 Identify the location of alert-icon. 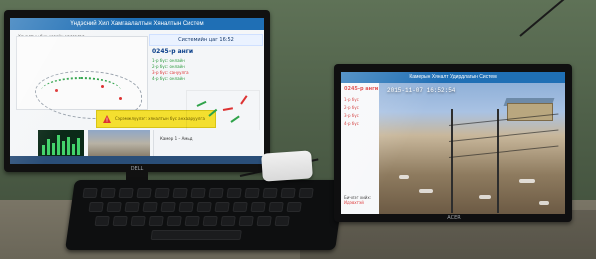
(107, 119).